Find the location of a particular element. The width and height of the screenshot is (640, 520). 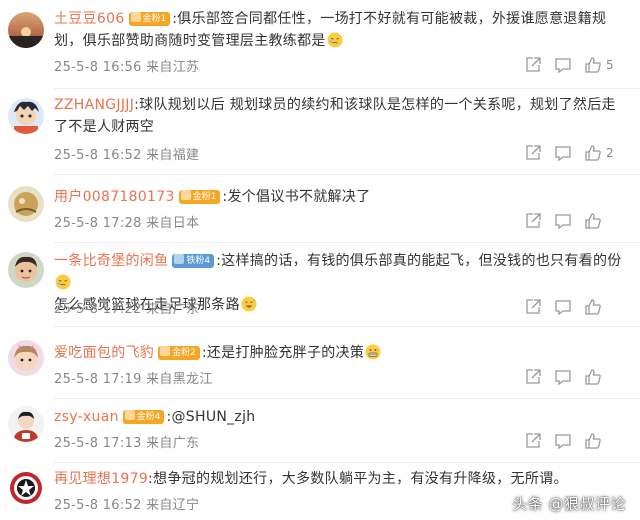

comment-time: 17:19 is located at coordinates (122, 379).